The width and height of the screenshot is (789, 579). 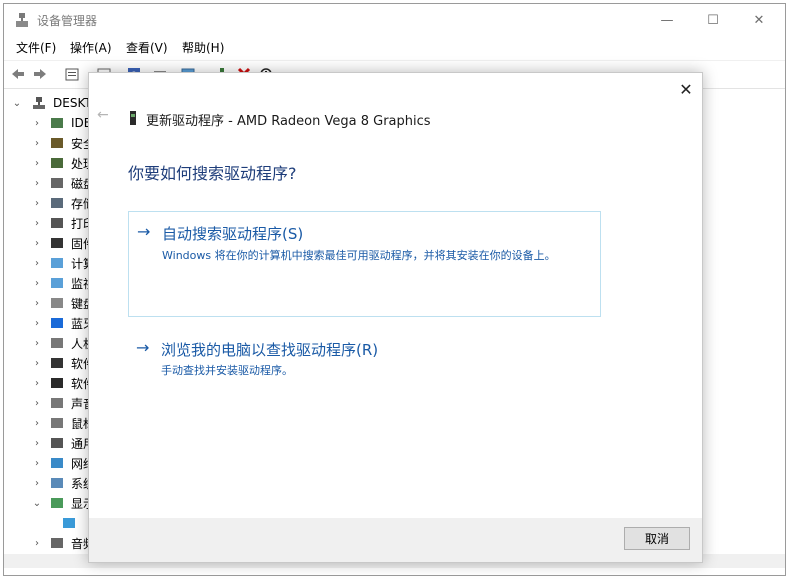 I want to click on system-icon, so click(x=57, y=483).